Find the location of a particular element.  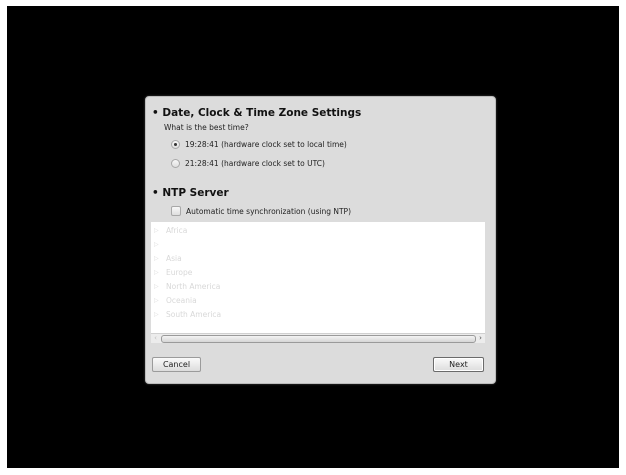

tree-item: ▷ North America is located at coordinates (187, 286).